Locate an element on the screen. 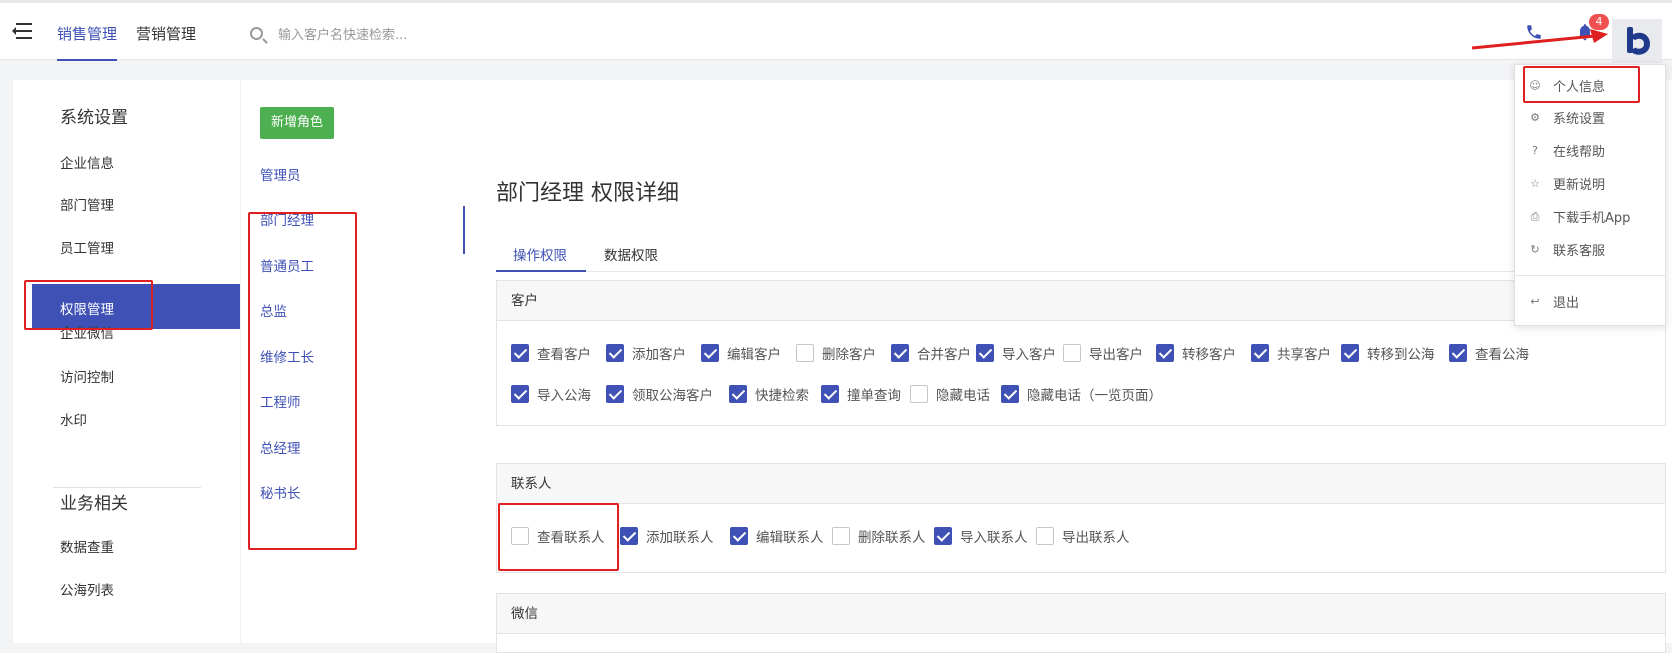  perm-checkbox: 查看公海 is located at coordinates (1489, 353).